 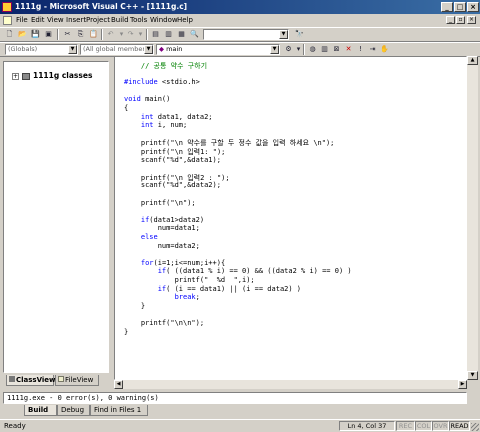 What do you see at coordinates (140, 34) in the screenshot?
I see `redo-dropdown-icon: ▾` at bounding box center [140, 34].